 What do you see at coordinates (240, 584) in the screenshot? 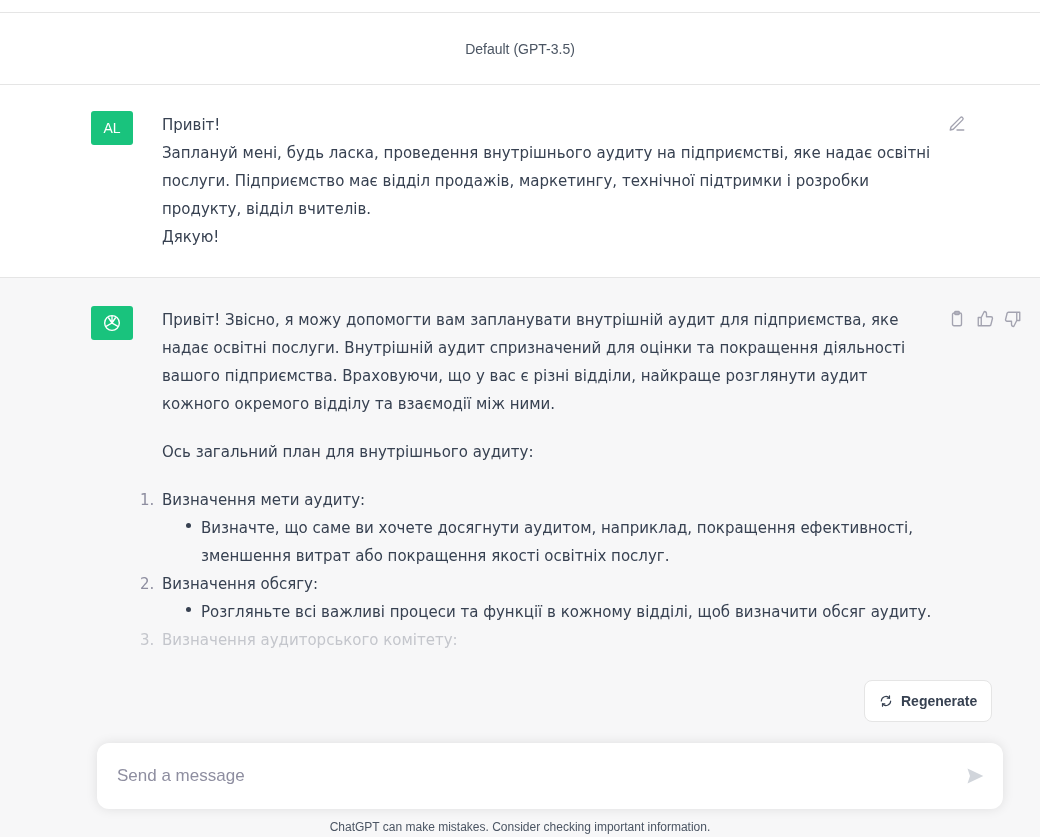
I see `list-item-title: Визначення обсягу:` at bounding box center [240, 584].